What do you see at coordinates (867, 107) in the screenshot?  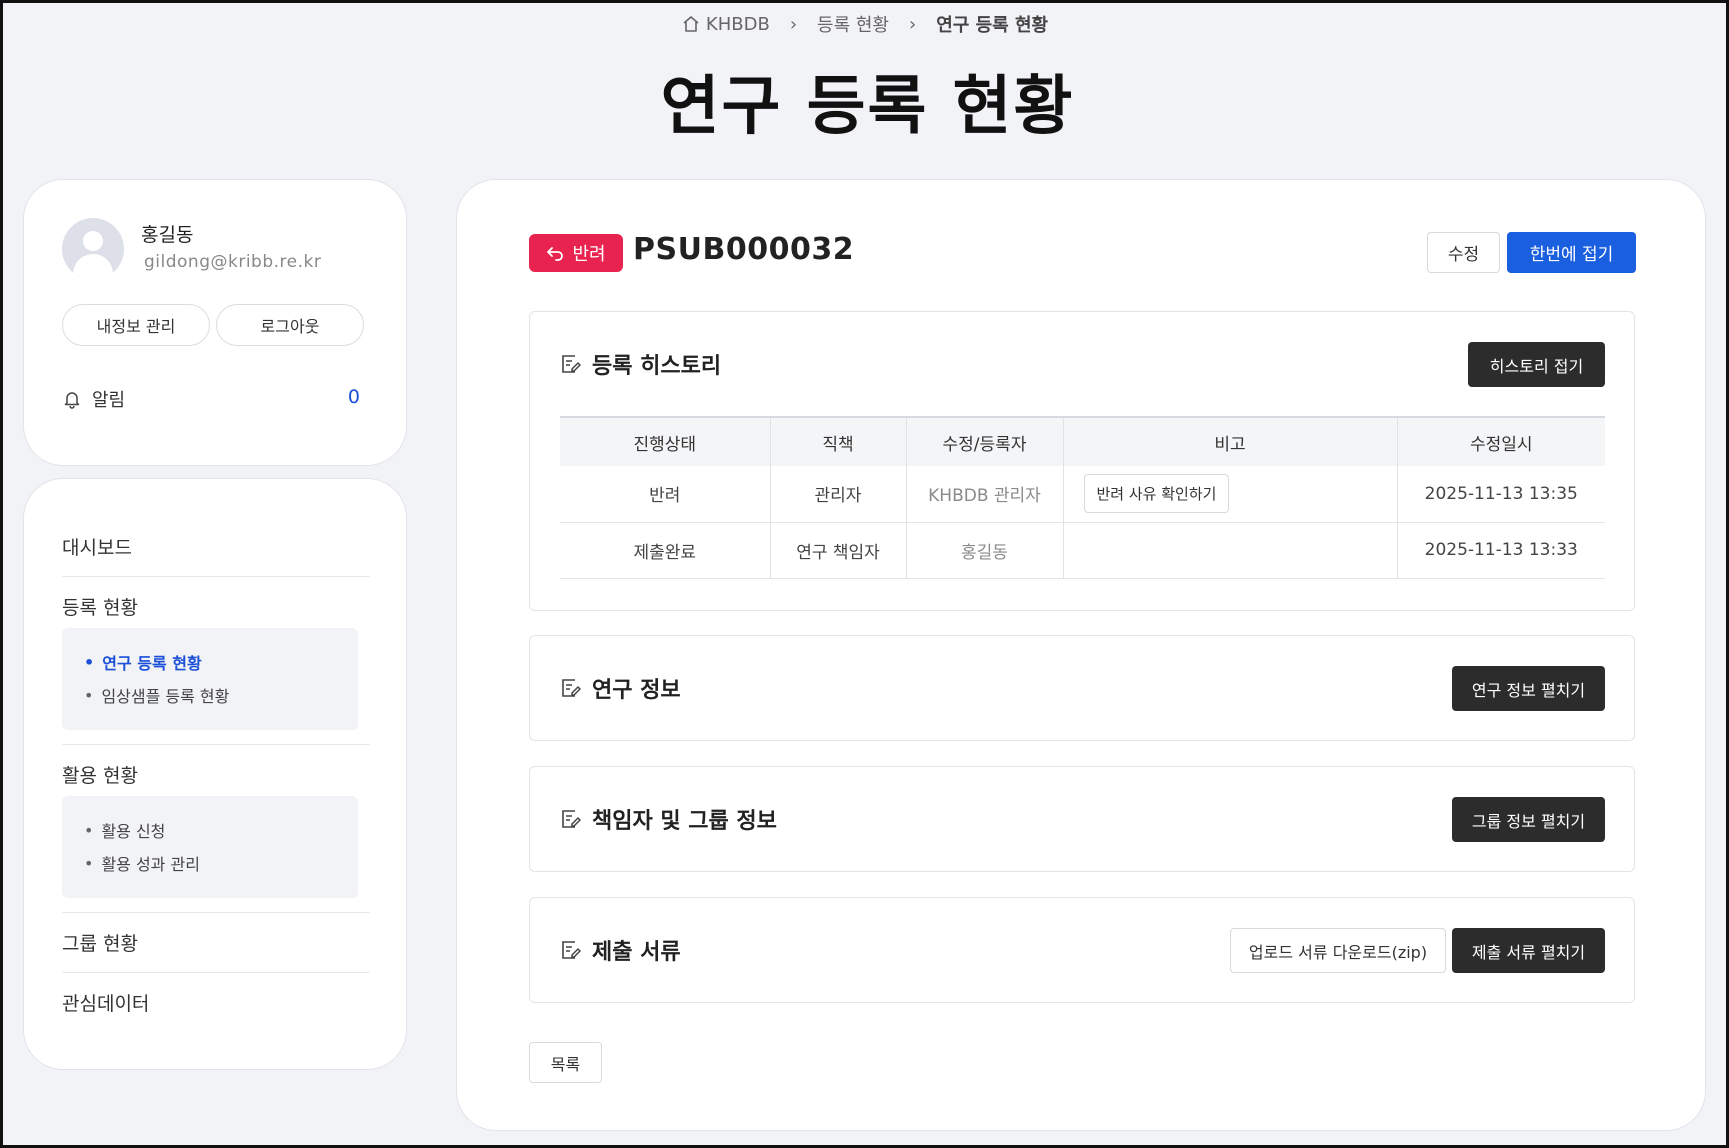 I see `page-title: 연구 등록 현황` at bounding box center [867, 107].